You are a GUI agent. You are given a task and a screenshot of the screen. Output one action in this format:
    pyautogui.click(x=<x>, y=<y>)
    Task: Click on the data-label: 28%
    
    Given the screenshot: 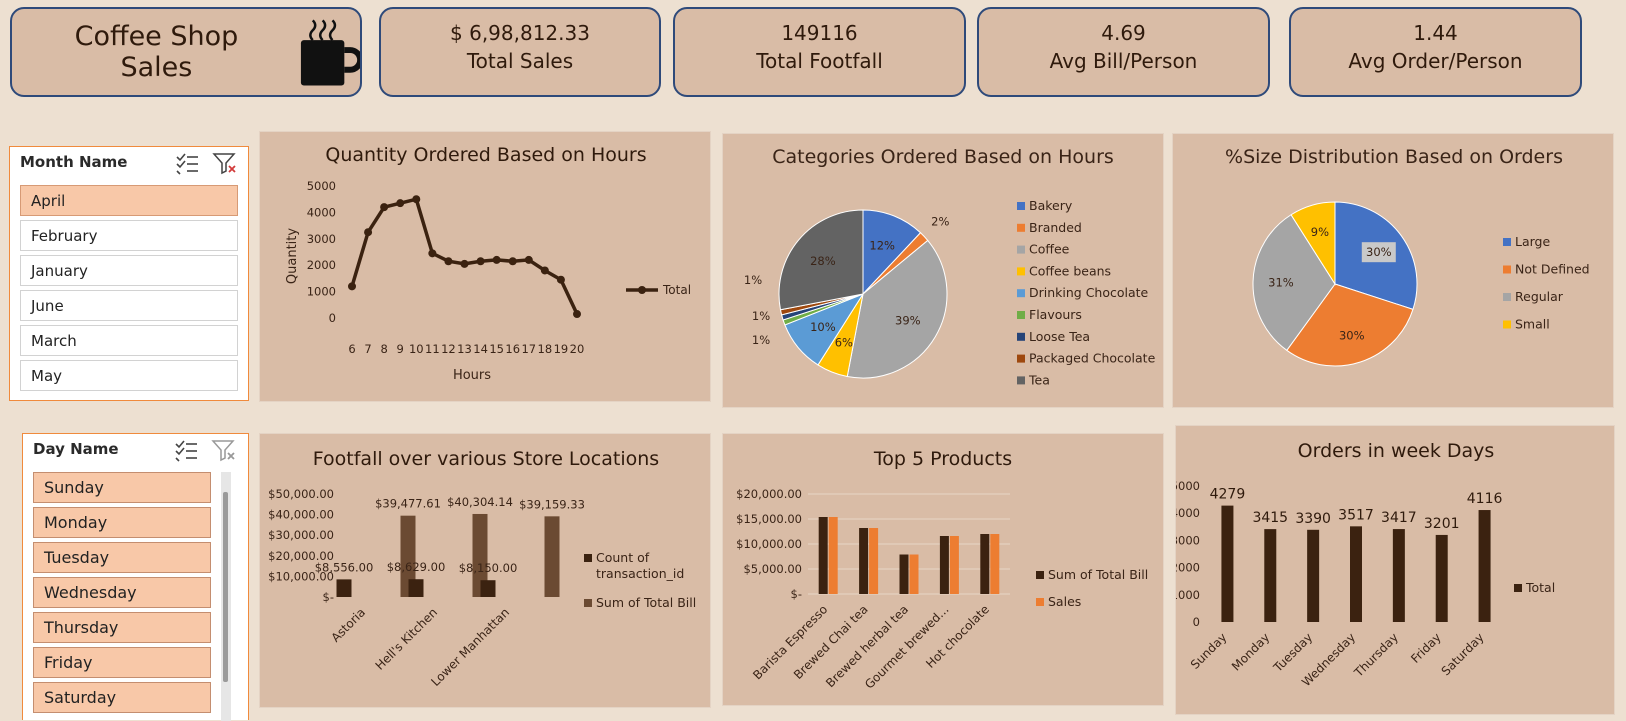 What is the action you would take?
    pyautogui.click(x=823, y=261)
    